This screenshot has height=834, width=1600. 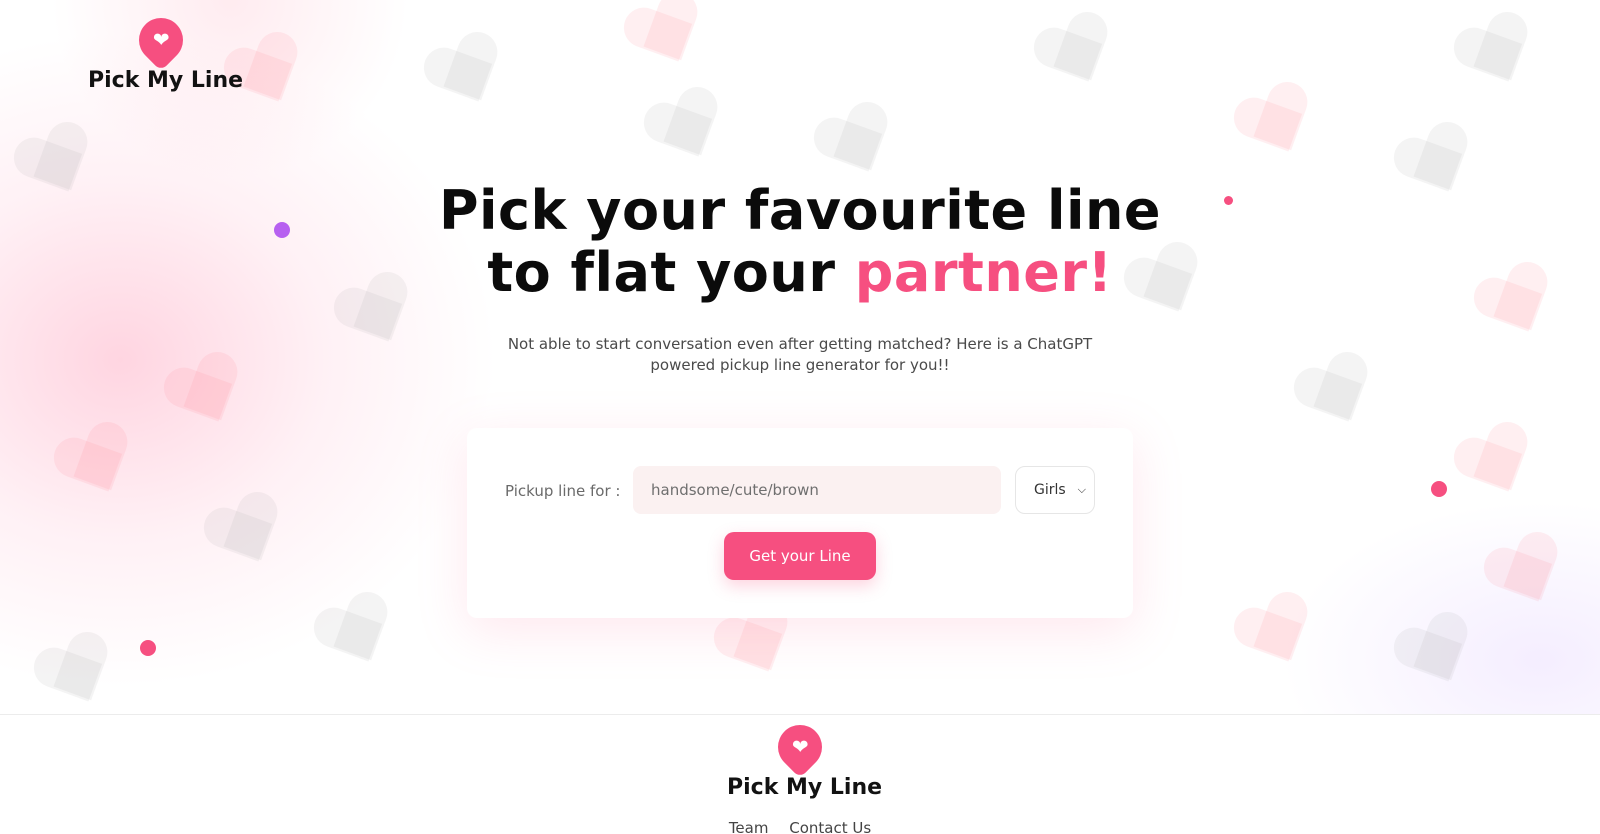 I want to click on footer-links: Team Contact Us, so click(x=800, y=826).